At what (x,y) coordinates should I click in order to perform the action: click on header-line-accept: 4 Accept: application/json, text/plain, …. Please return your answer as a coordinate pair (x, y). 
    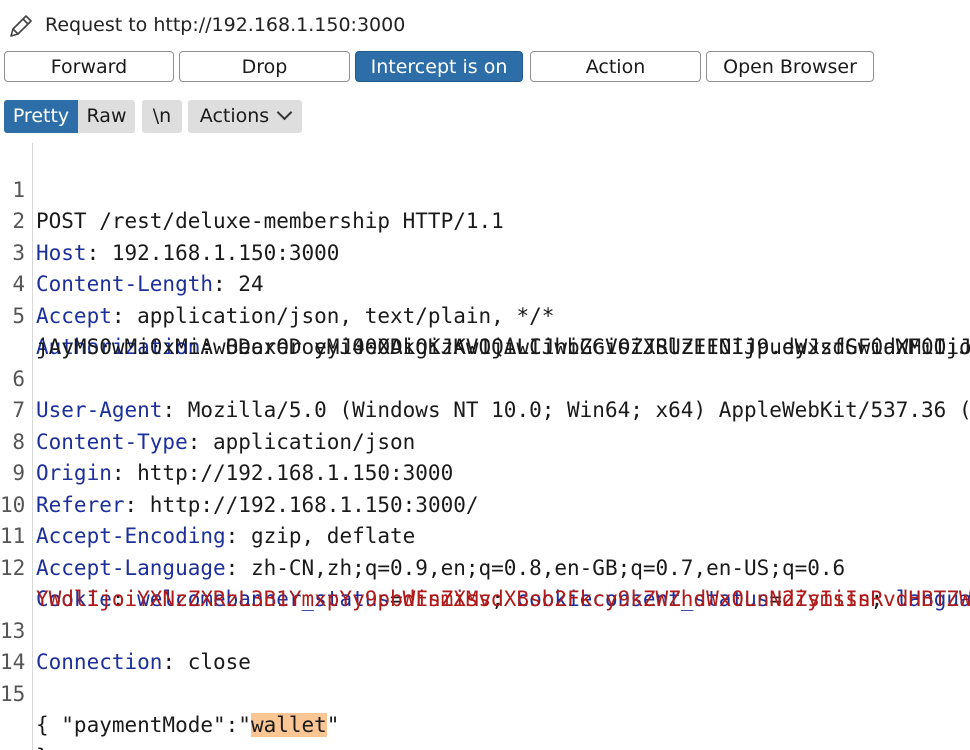
    Looking at the image, I should click on (485, 283).